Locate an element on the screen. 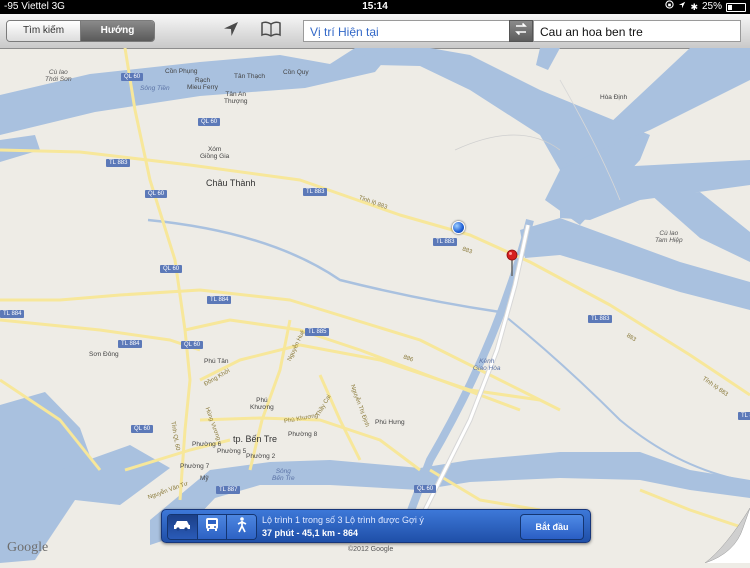 The height and width of the screenshot is (568, 750). place-label: Phường 7 is located at coordinates (195, 466).